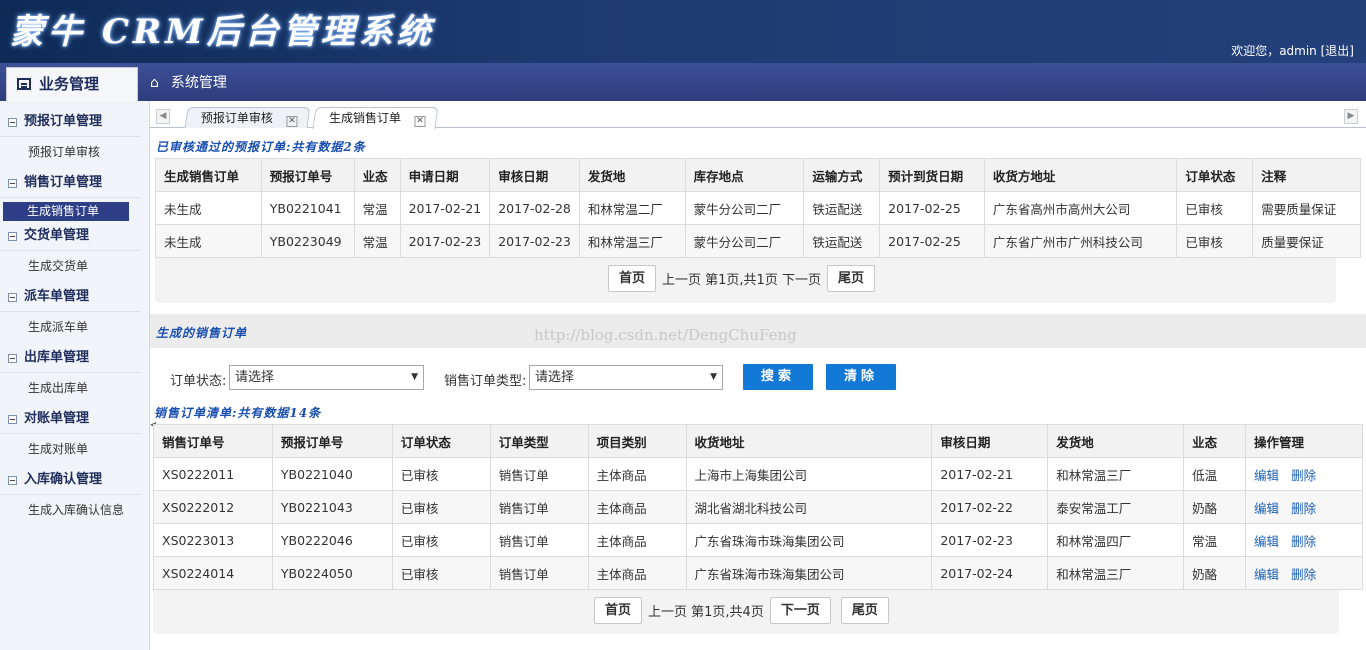 The image size is (1366, 650). I want to click on table-cell: 蒙牛分公司二厂, so click(744, 208).